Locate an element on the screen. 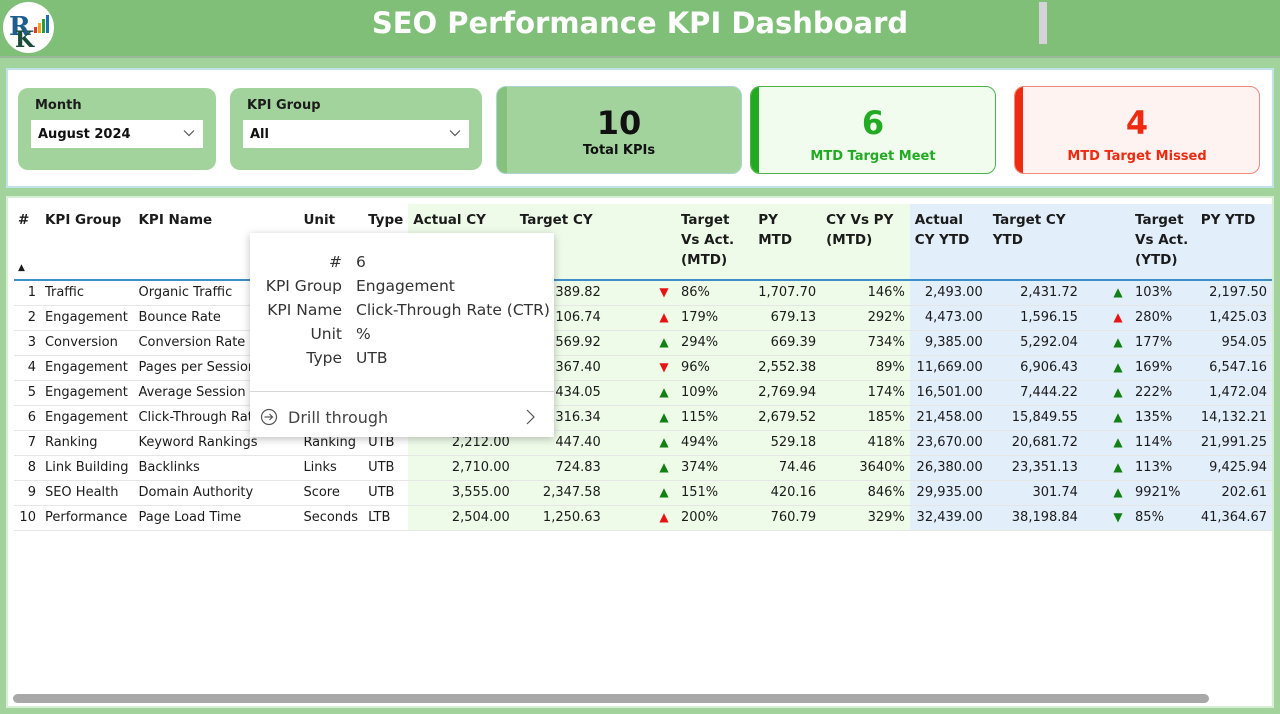  horizontal-scrollbar is located at coordinates (611, 698).